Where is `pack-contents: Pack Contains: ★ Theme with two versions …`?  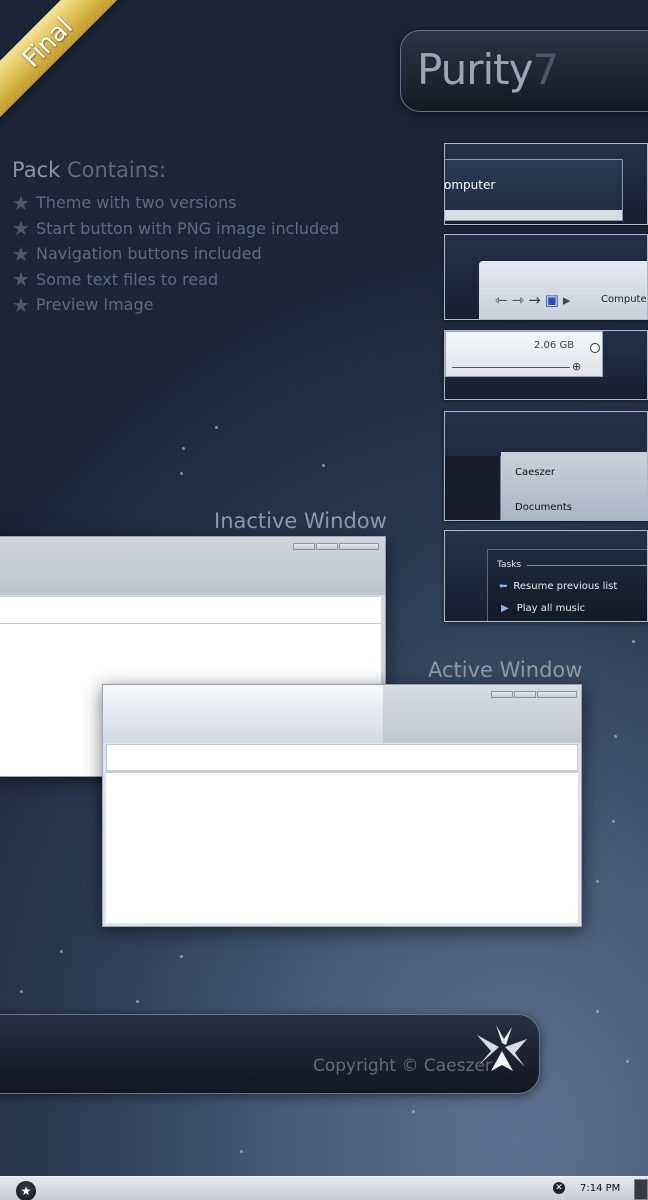
pack-contents: Pack Contains: ★ Theme with two versions … is located at coordinates (175, 238).